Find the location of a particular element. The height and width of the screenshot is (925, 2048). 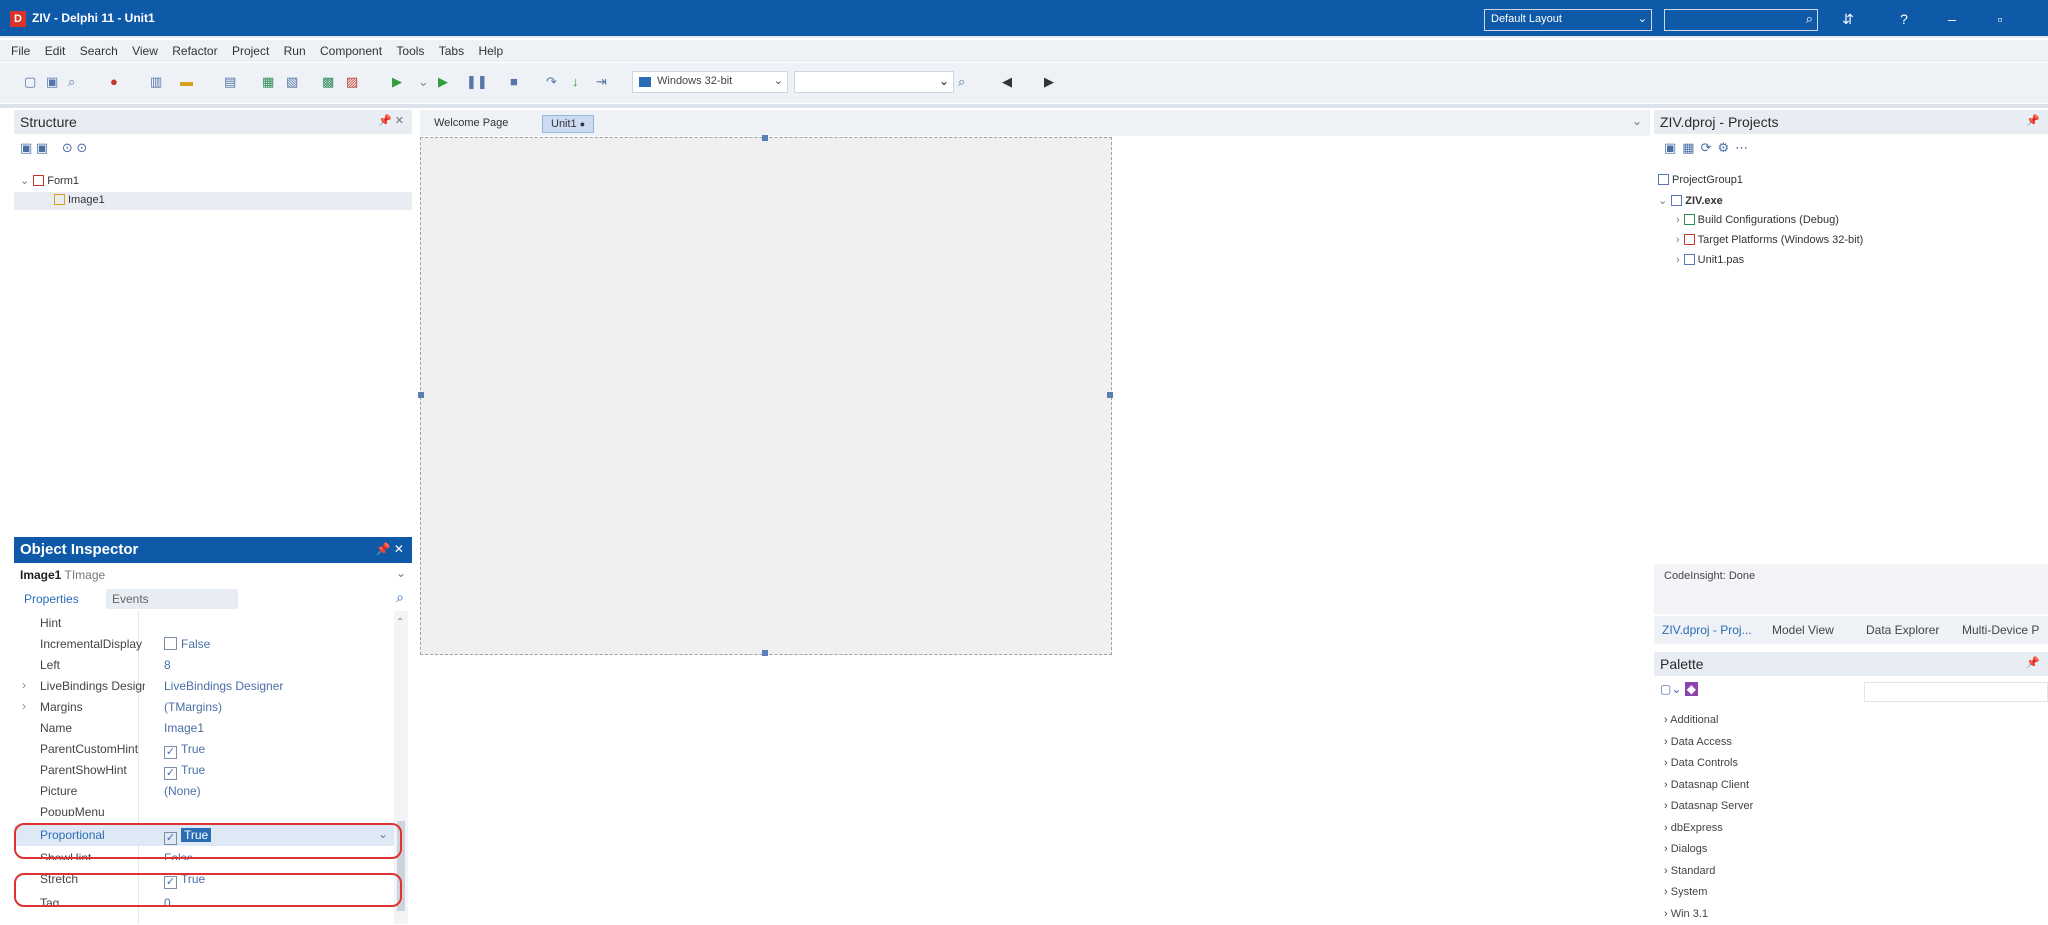

tree-item-form1: ⌄Form1 is located at coordinates (49, 180).